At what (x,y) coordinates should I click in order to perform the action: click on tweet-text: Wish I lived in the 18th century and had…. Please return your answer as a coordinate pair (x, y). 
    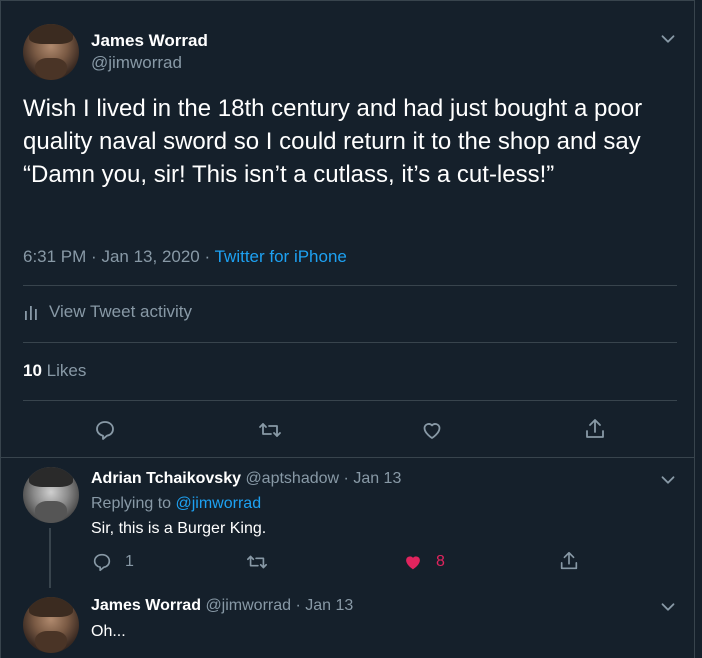
    Looking at the image, I should click on (333, 141).